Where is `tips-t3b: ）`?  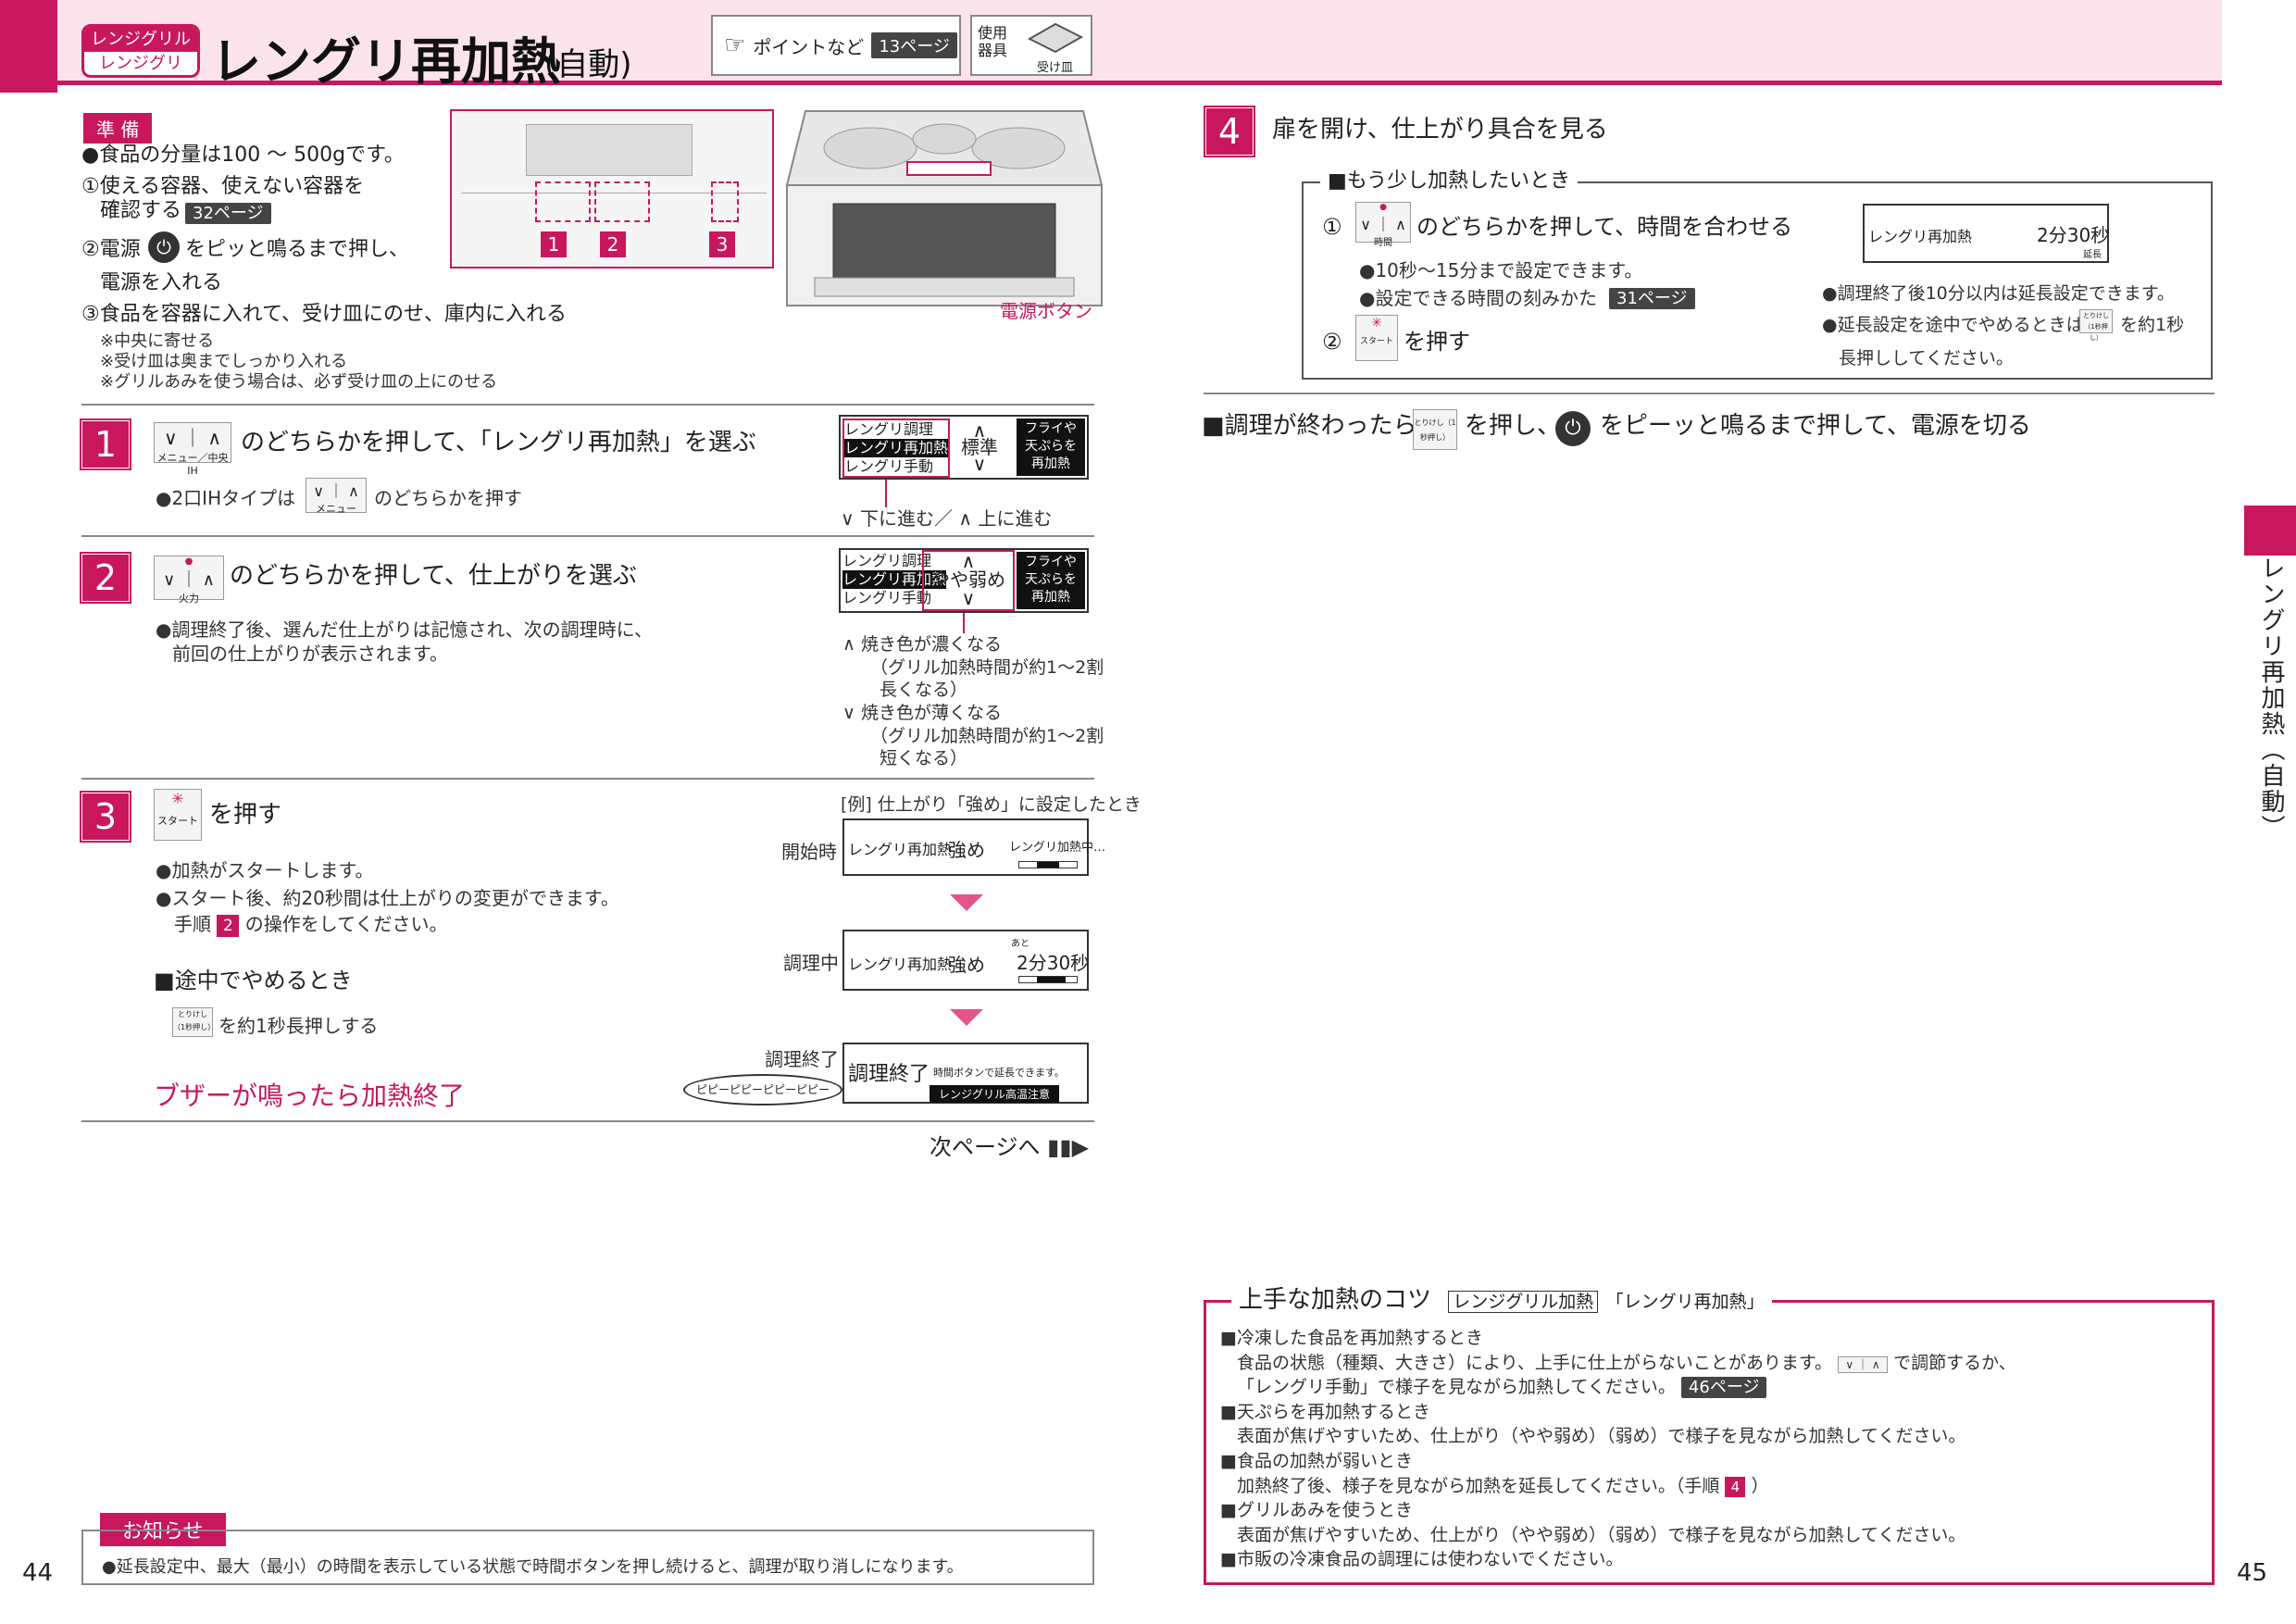
tips-t3b: ） is located at coordinates (1760, 1485).